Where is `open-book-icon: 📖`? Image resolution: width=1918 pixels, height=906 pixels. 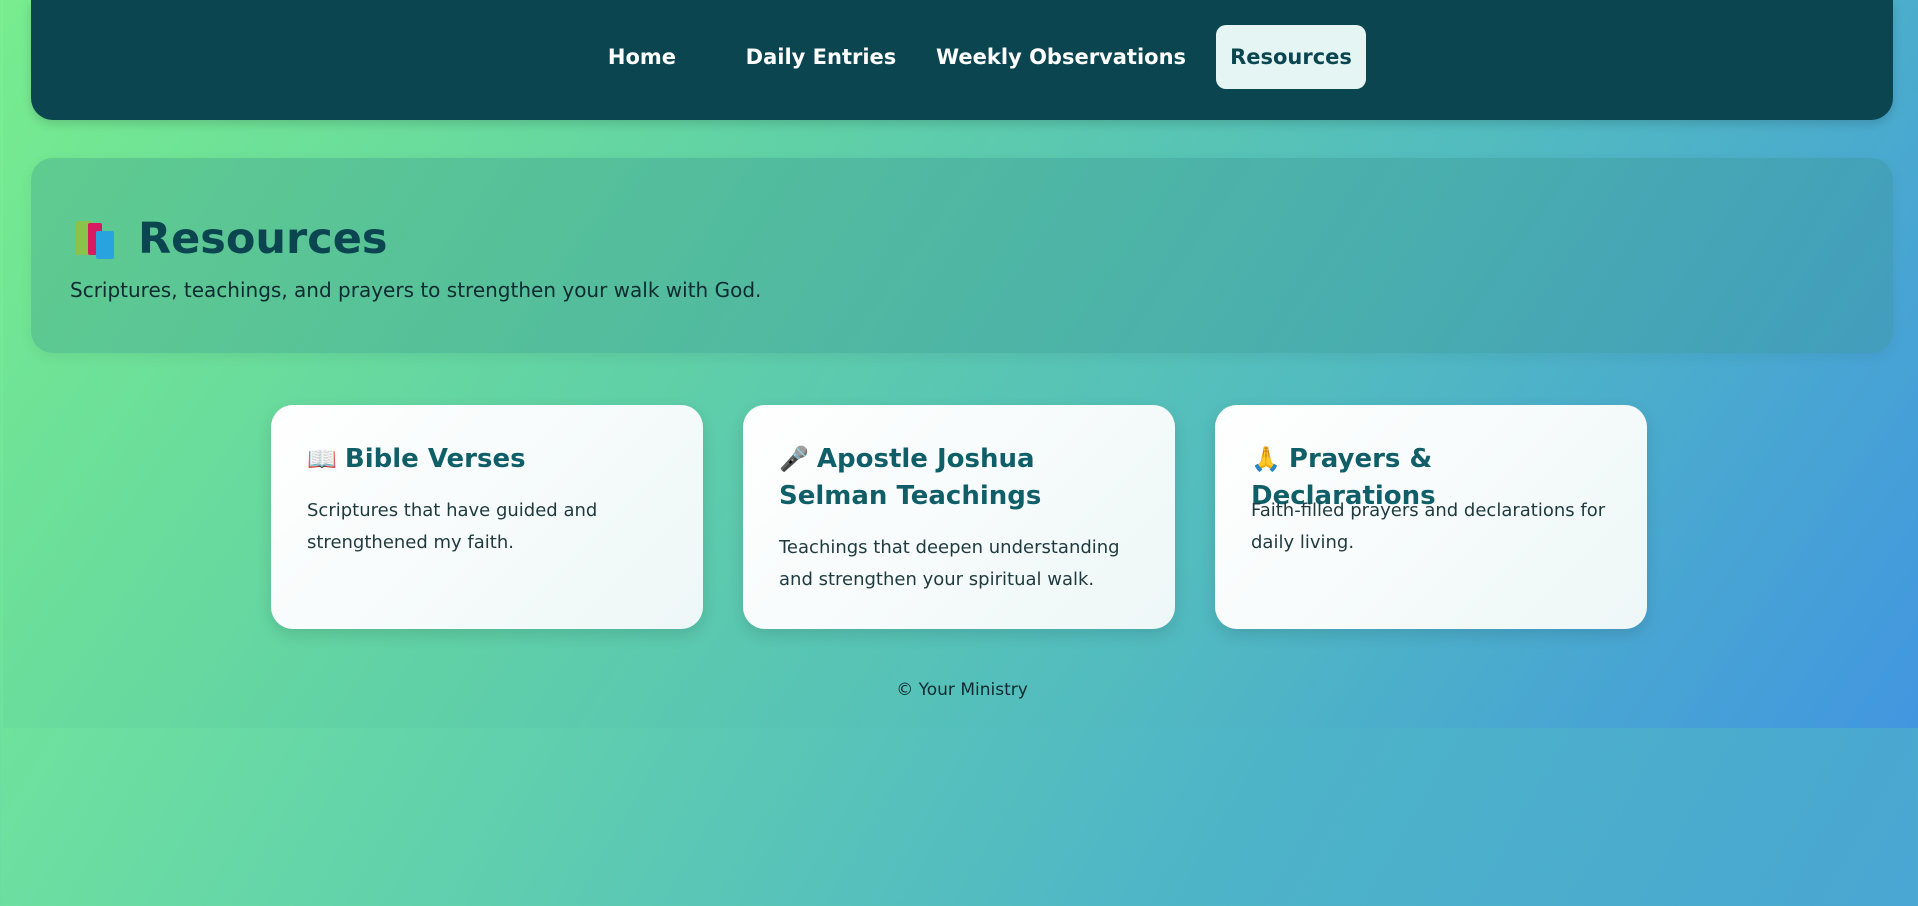 open-book-icon: 📖 is located at coordinates (322, 459).